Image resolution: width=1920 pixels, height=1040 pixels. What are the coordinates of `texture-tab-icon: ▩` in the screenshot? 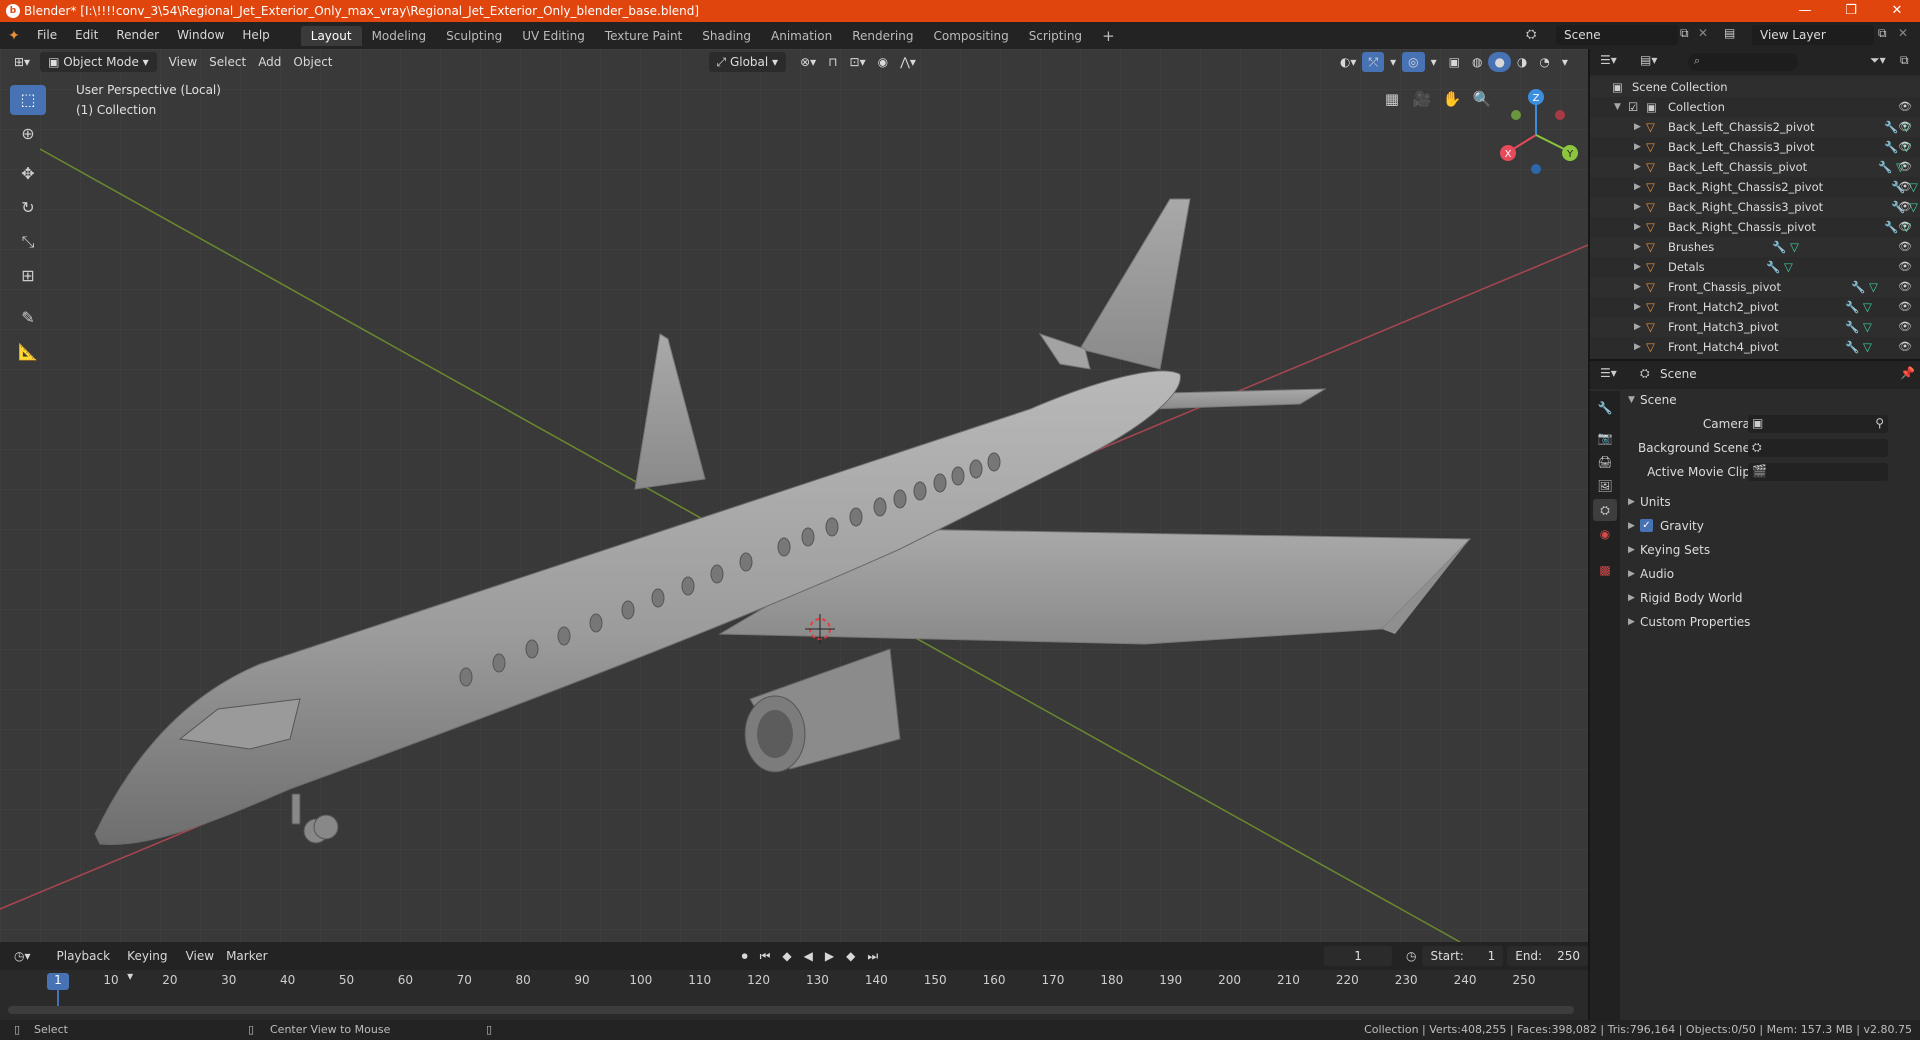 It's located at (1605, 570).